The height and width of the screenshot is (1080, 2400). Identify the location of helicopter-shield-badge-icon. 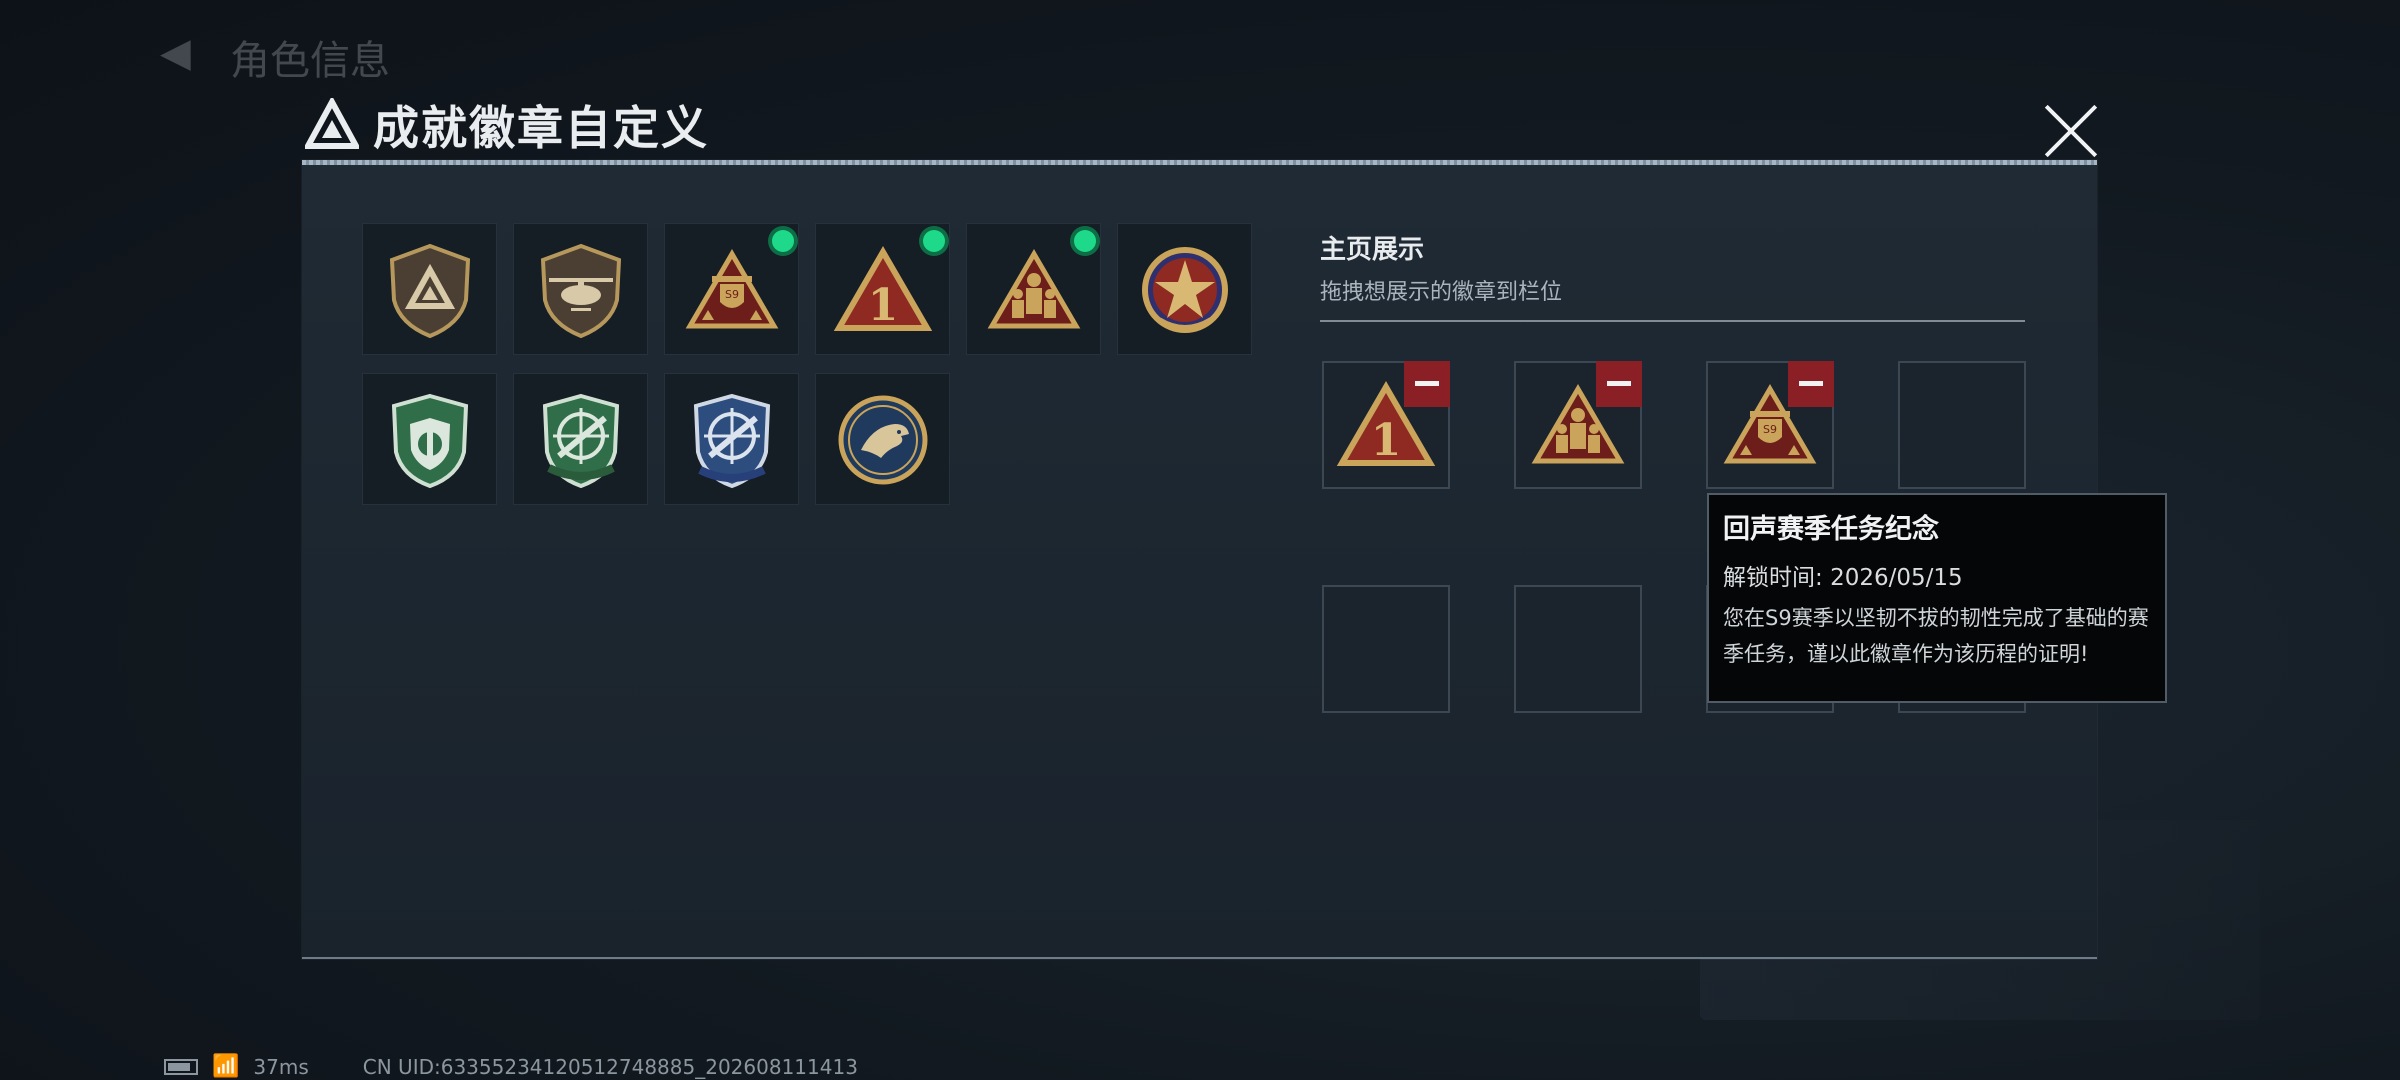
(581, 291).